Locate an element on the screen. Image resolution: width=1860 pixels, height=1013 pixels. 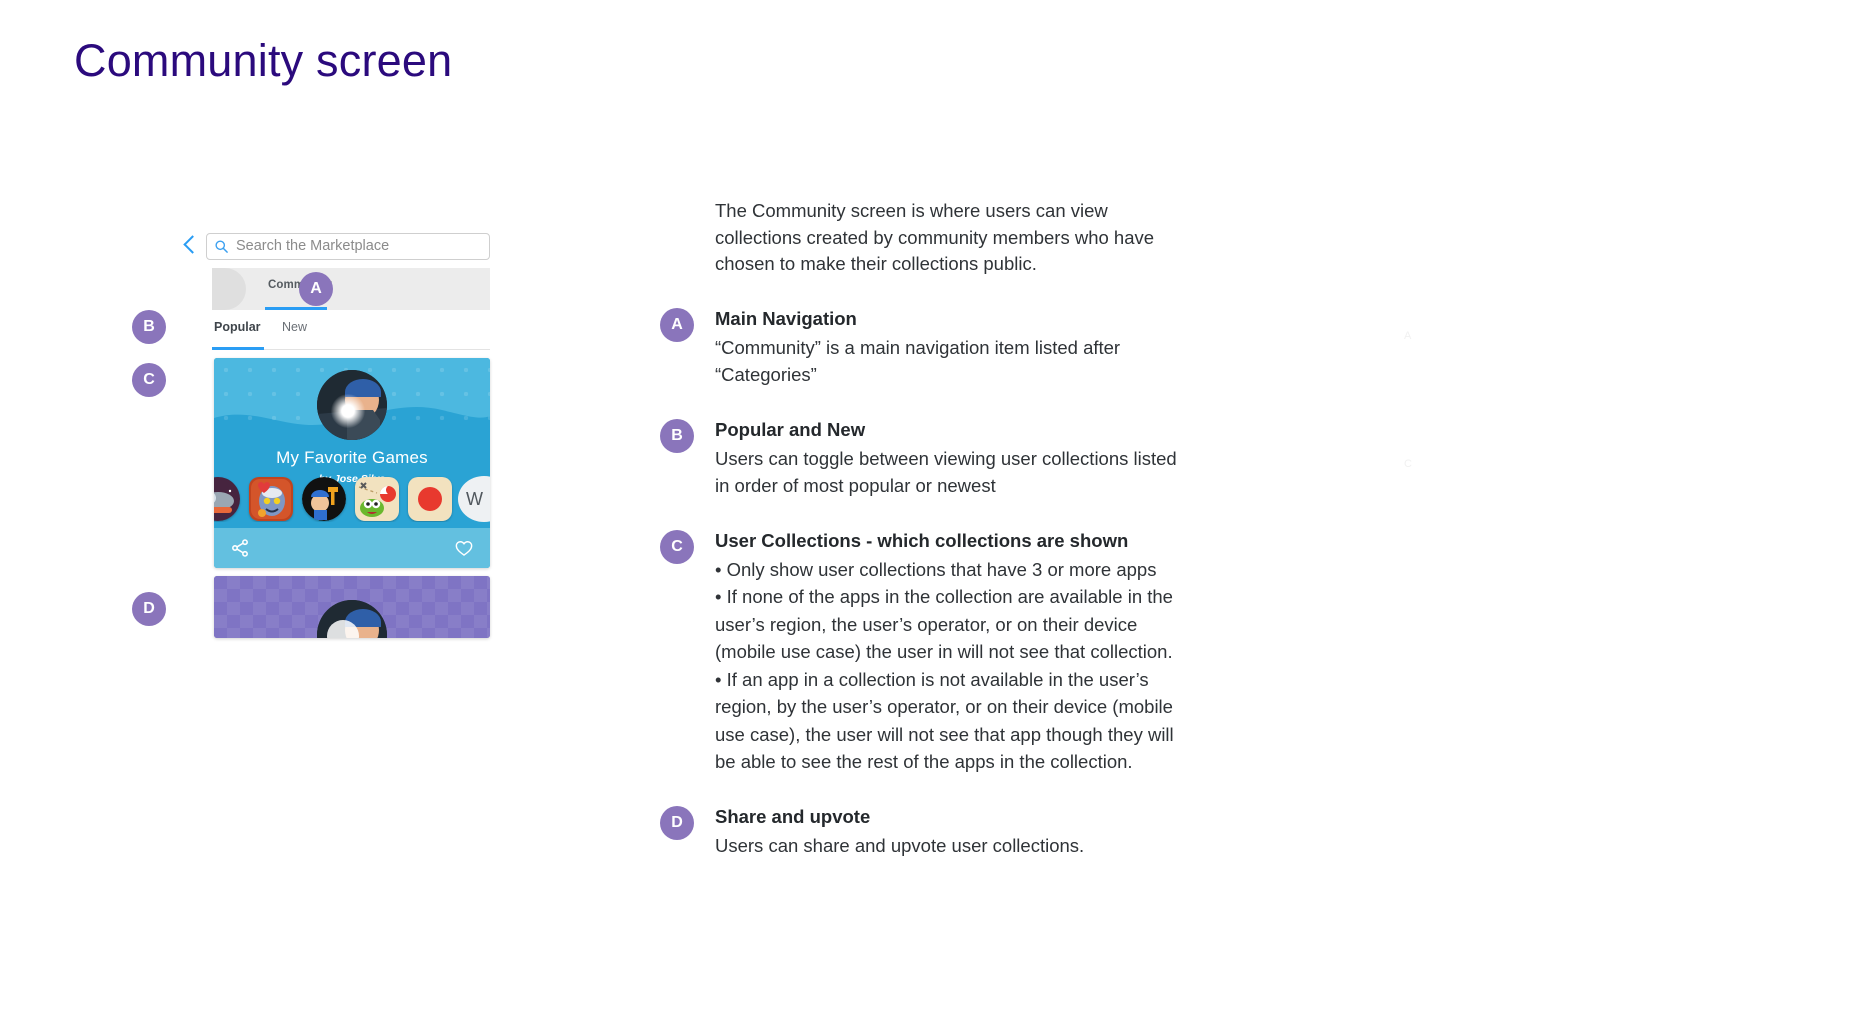
collection-app-row is located at coordinates (352, 499).